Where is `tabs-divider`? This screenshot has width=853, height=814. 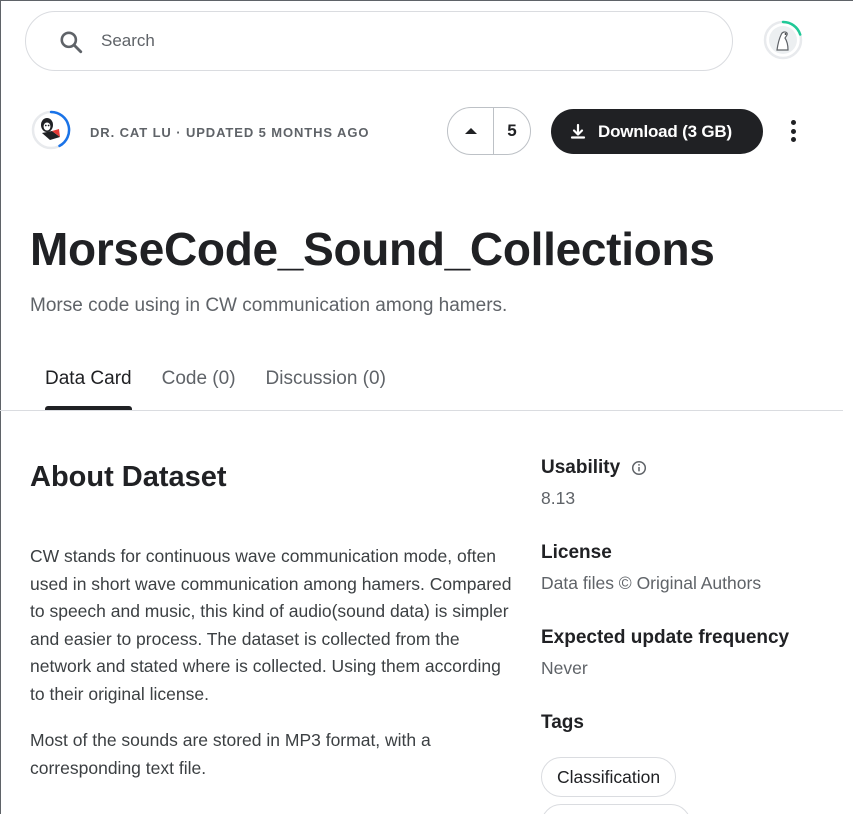 tabs-divider is located at coordinates (421, 410).